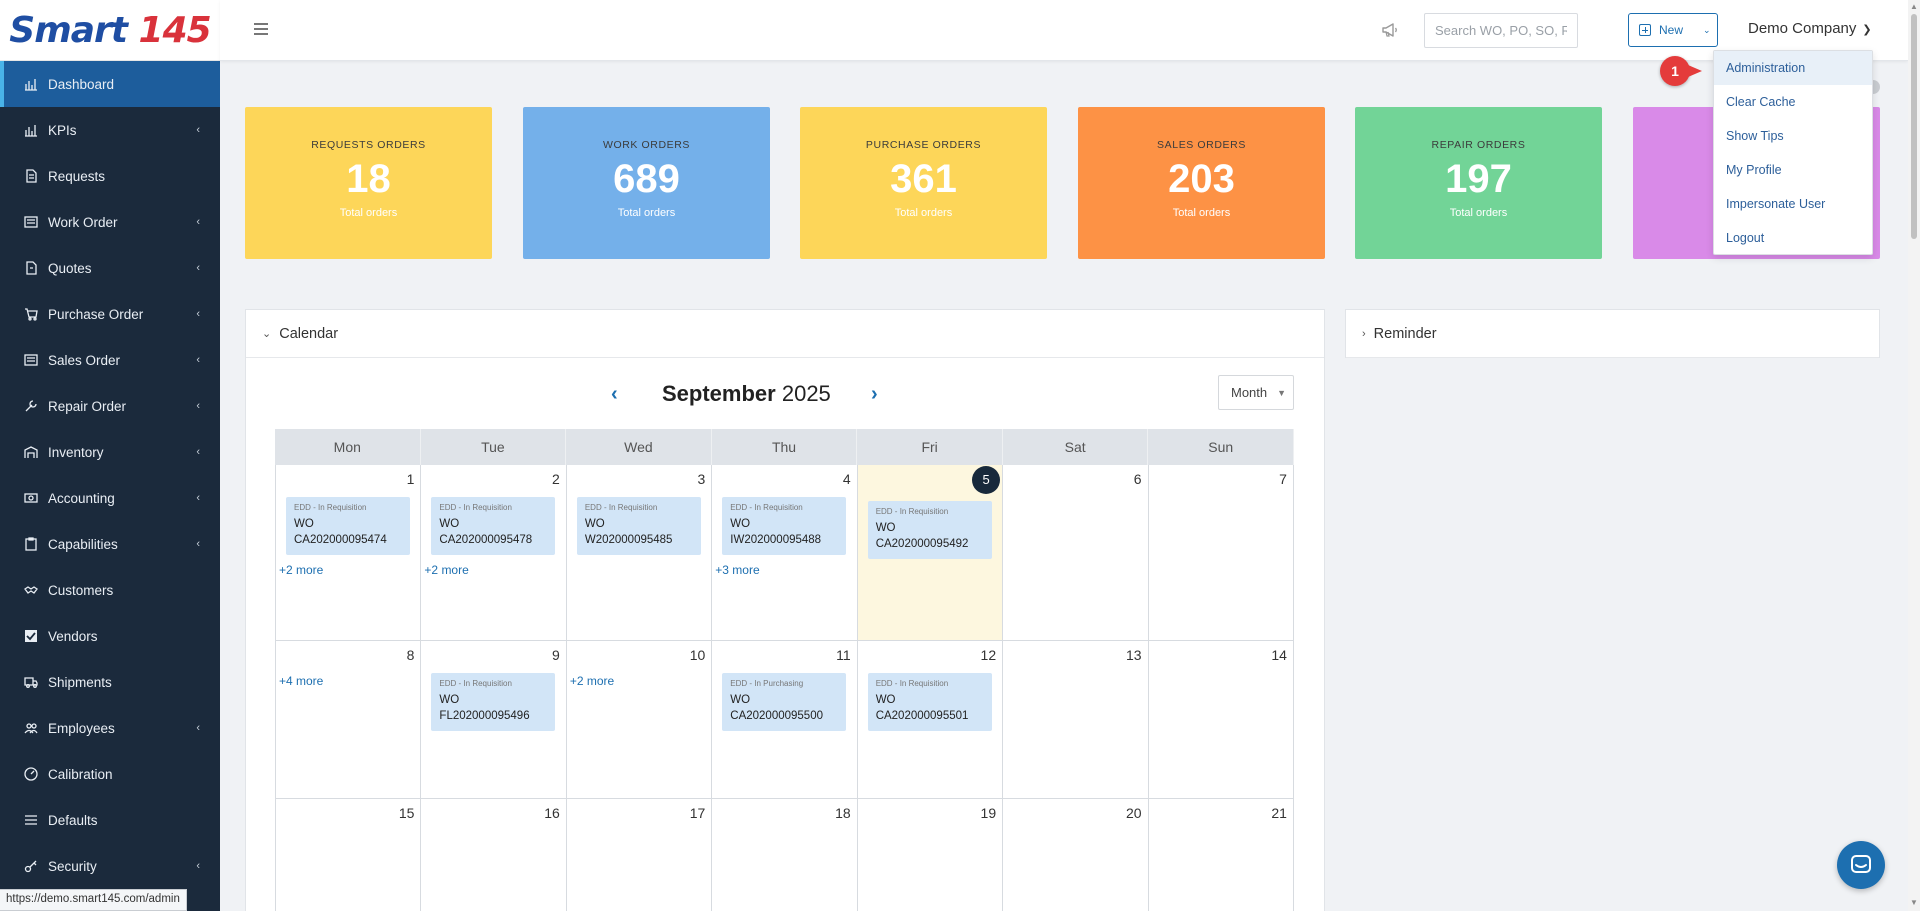 This screenshot has height=911, width=1920. Describe the element at coordinates (1793, 102) in the screenshot. I see `menu-item-clear-cache: Clear Cache` at that location.